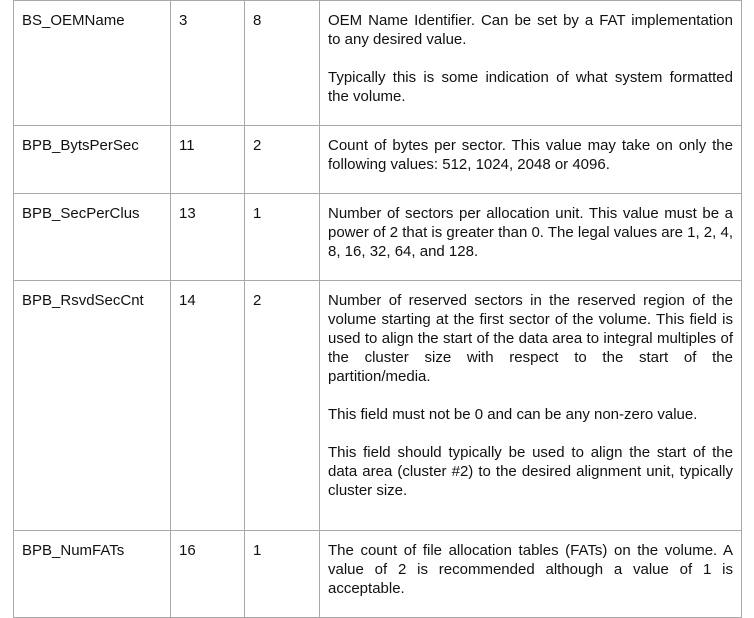 This screenshot has height=618, width=754. What do you see at coordinates (92, 237) in the screenshot?
I see `field-name: BPB_SecPerClus` at bounding box center [92, 237].